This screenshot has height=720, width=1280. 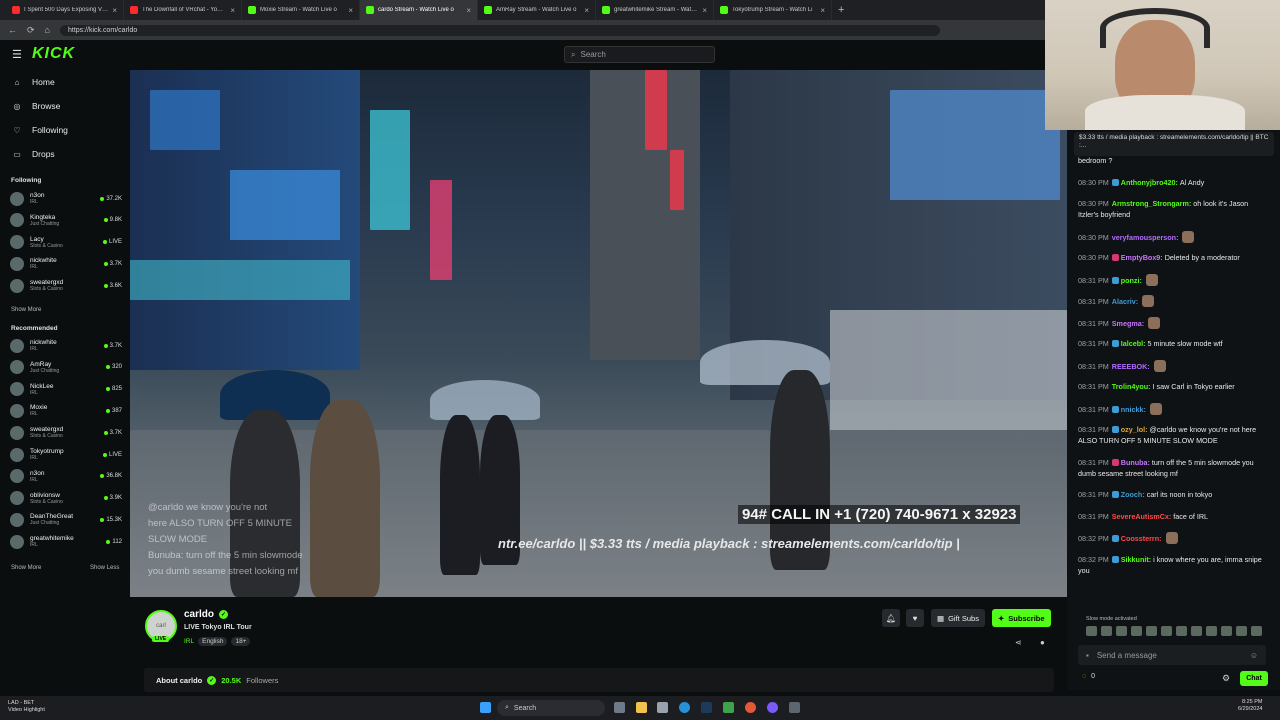 What do you see at coordinates (1174, 279) in the screenshot?
I see `chat-message: 08:31 PM ponzi:` at bounding box center [1174, 279].